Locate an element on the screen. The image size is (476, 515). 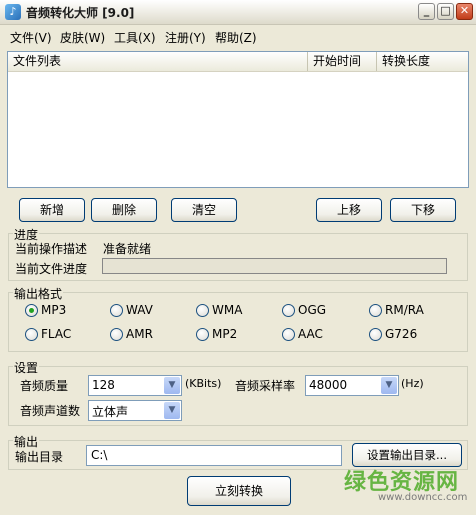
file-progress-label: 当前文件进度 is located at coordinates (51, 269).